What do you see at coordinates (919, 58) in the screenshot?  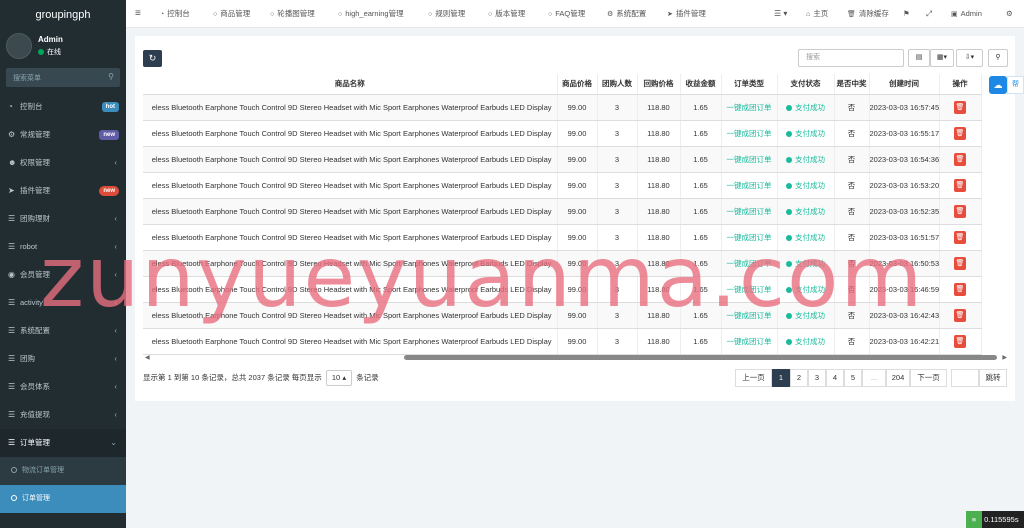 I see `toggle-view-button: ▤` at bounding box center [919, 58].